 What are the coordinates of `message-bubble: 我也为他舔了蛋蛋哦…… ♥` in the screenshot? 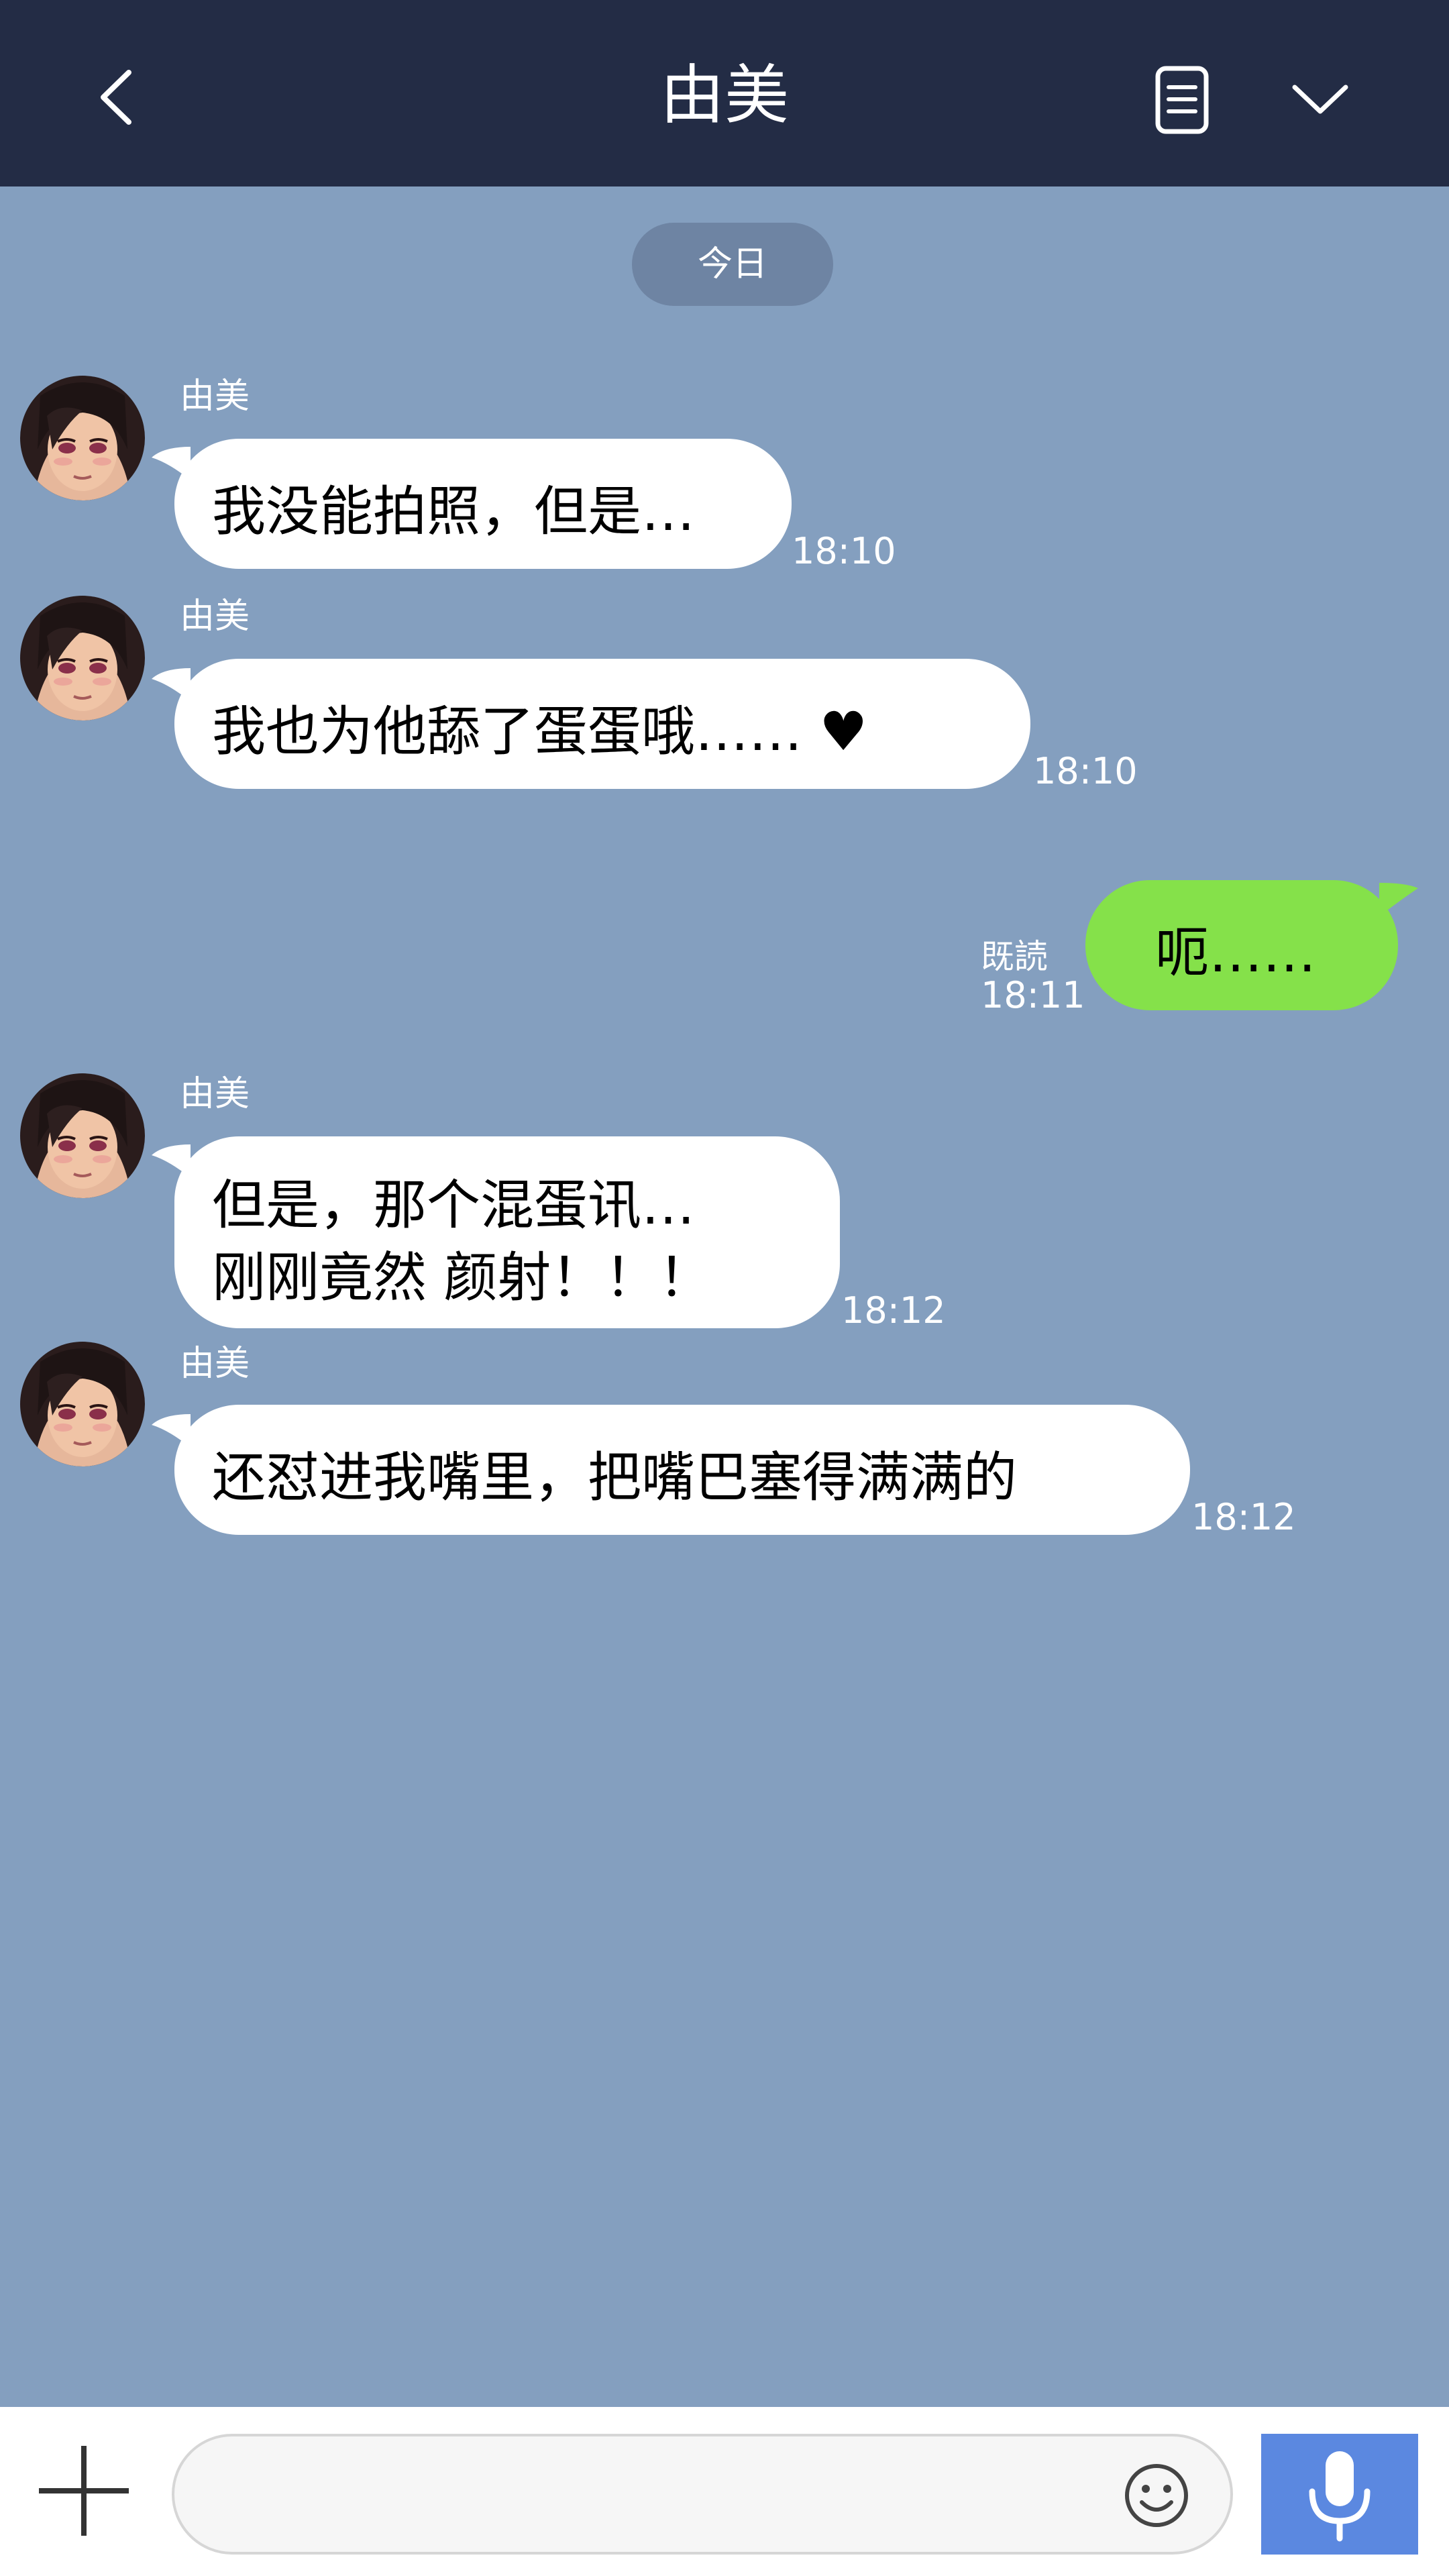 It's located at (602, 724).